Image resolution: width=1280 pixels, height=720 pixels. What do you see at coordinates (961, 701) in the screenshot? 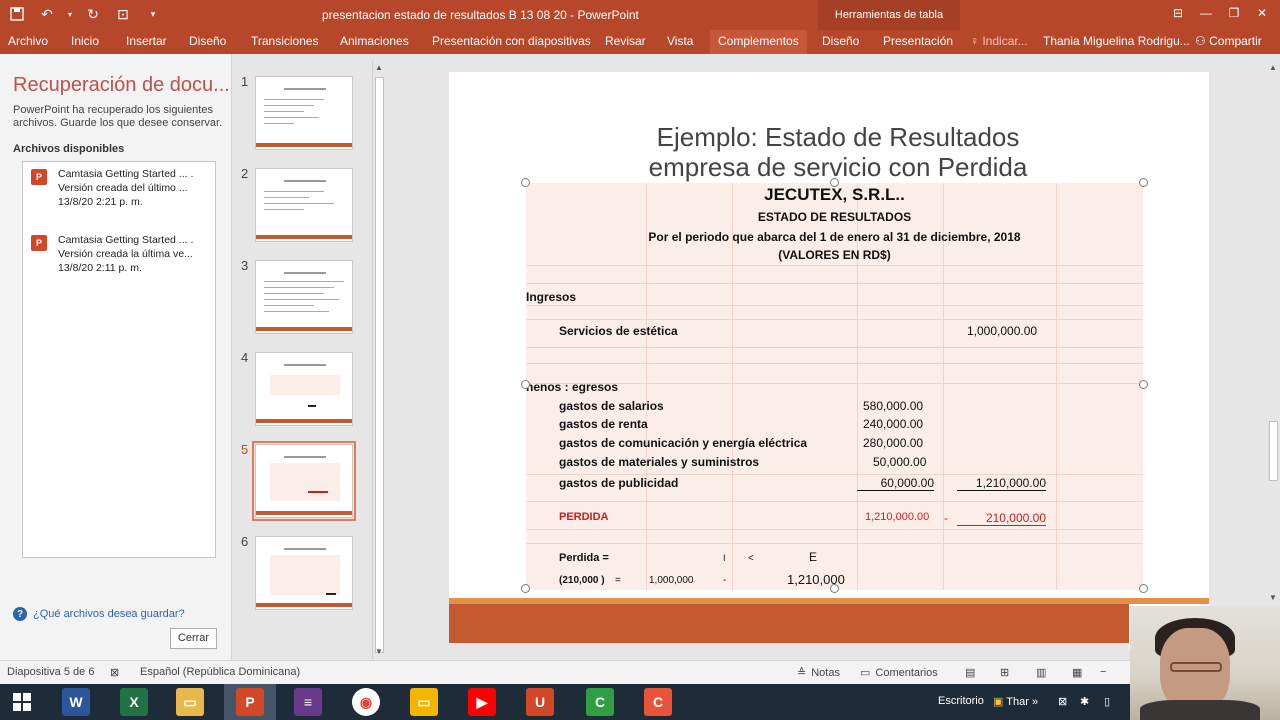
I see `desktop-toolbar-label: Escritorio` at bounding box center [961, 701].